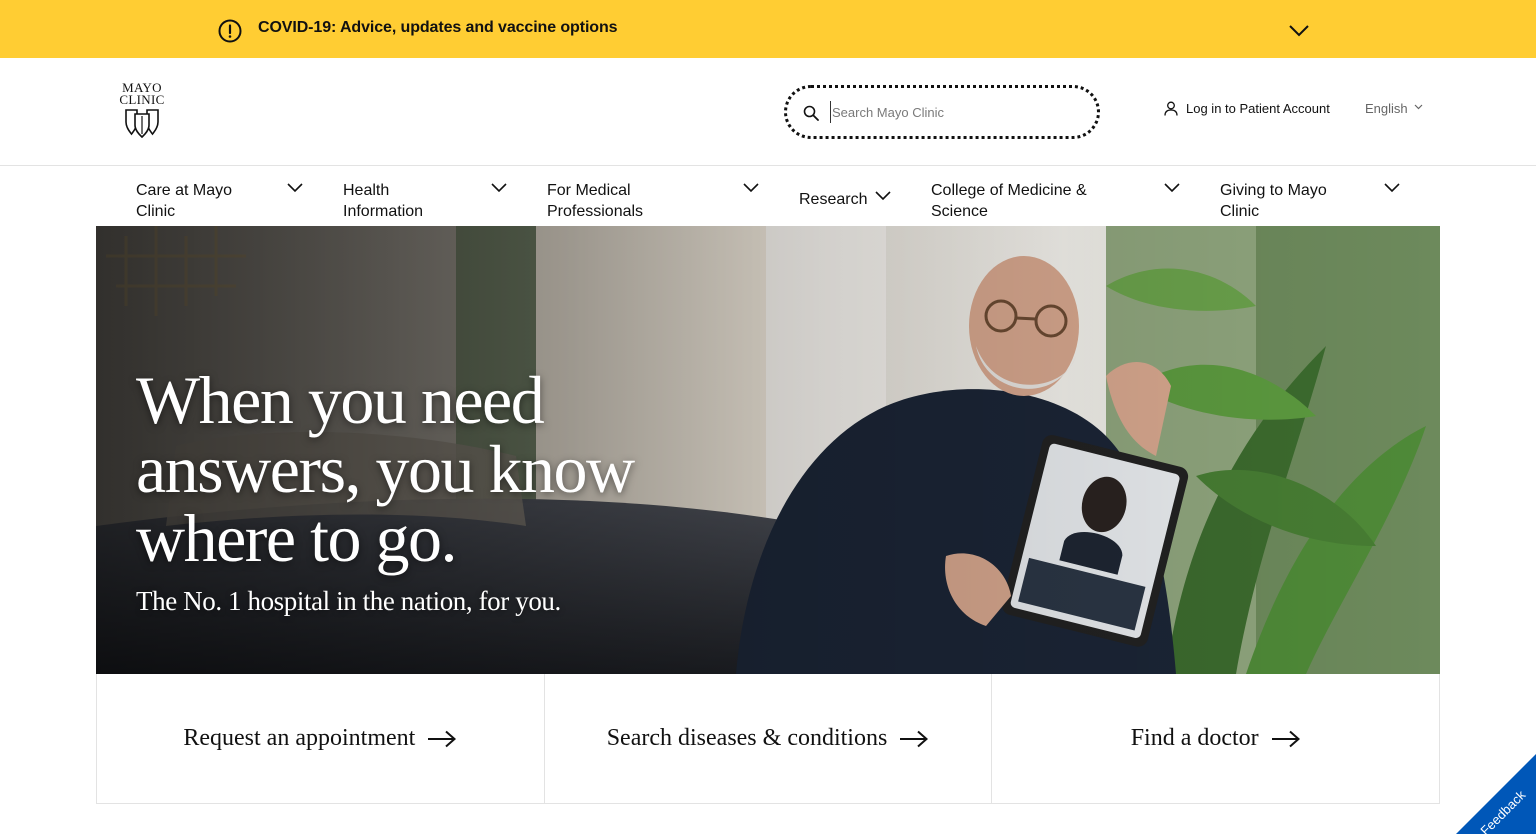 Image resolution: width=1536 pixels, height=834 pixels. Describe the element at coordinates (959, 211) in the screenshot. I see `nav-item-label: Science` at that location.